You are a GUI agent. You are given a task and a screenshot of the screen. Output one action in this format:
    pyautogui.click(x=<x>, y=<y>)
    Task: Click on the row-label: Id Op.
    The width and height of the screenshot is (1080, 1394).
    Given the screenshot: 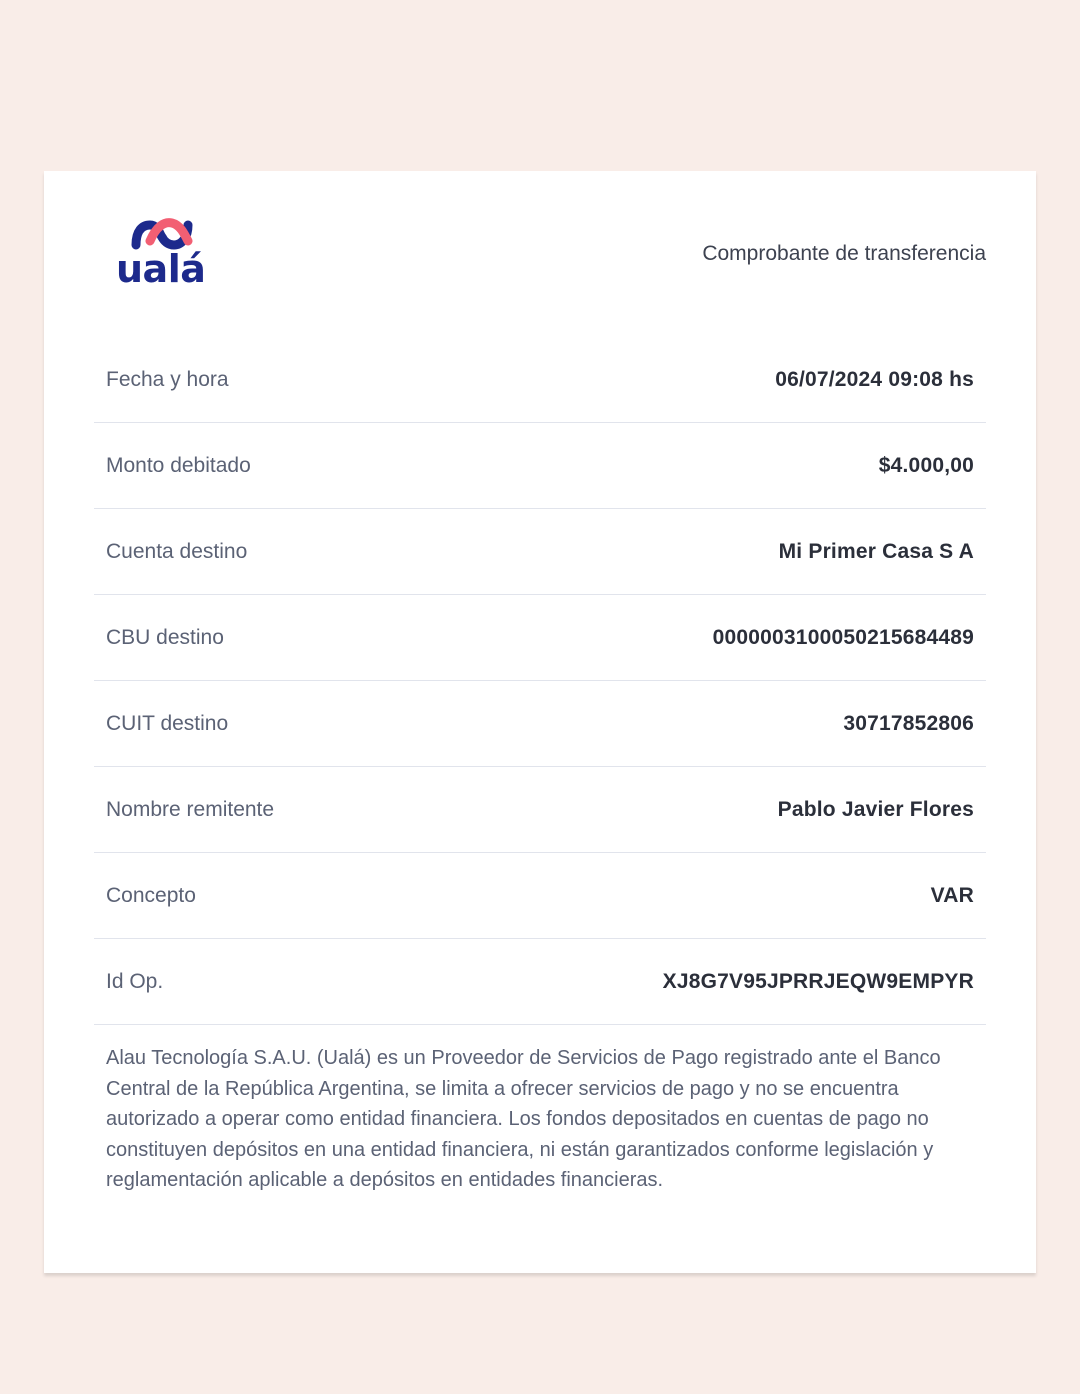 What is the action you would take?
    pyautogui.click(x=135, y=981)
    